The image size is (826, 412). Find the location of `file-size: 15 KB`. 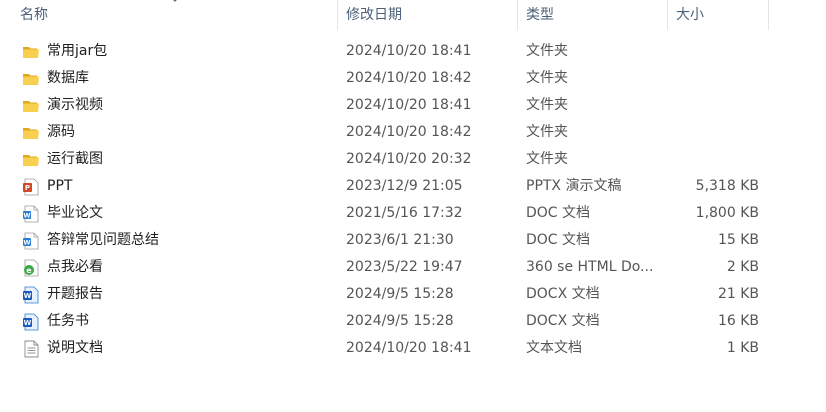

file-size: 15 KB is located at coordinates (738, 240).